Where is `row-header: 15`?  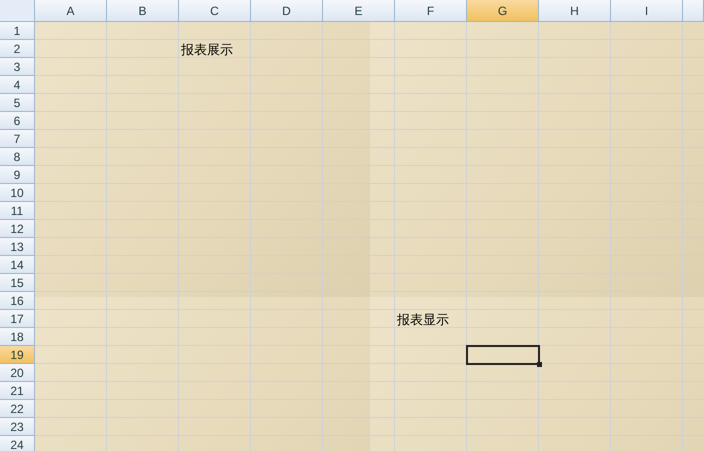
row-header: 15 is located at coordinates (17, 283).